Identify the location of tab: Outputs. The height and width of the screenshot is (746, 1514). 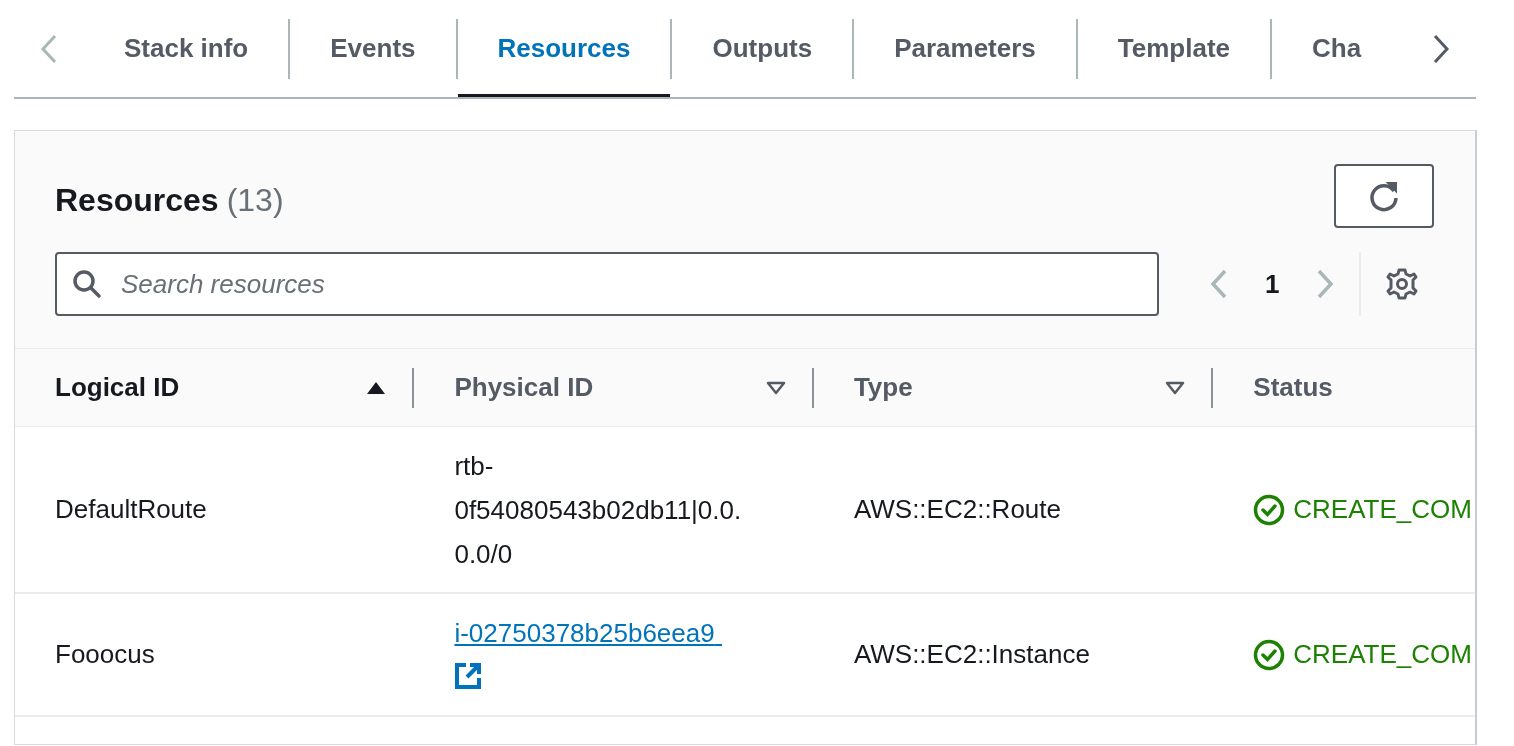
(762, 48).